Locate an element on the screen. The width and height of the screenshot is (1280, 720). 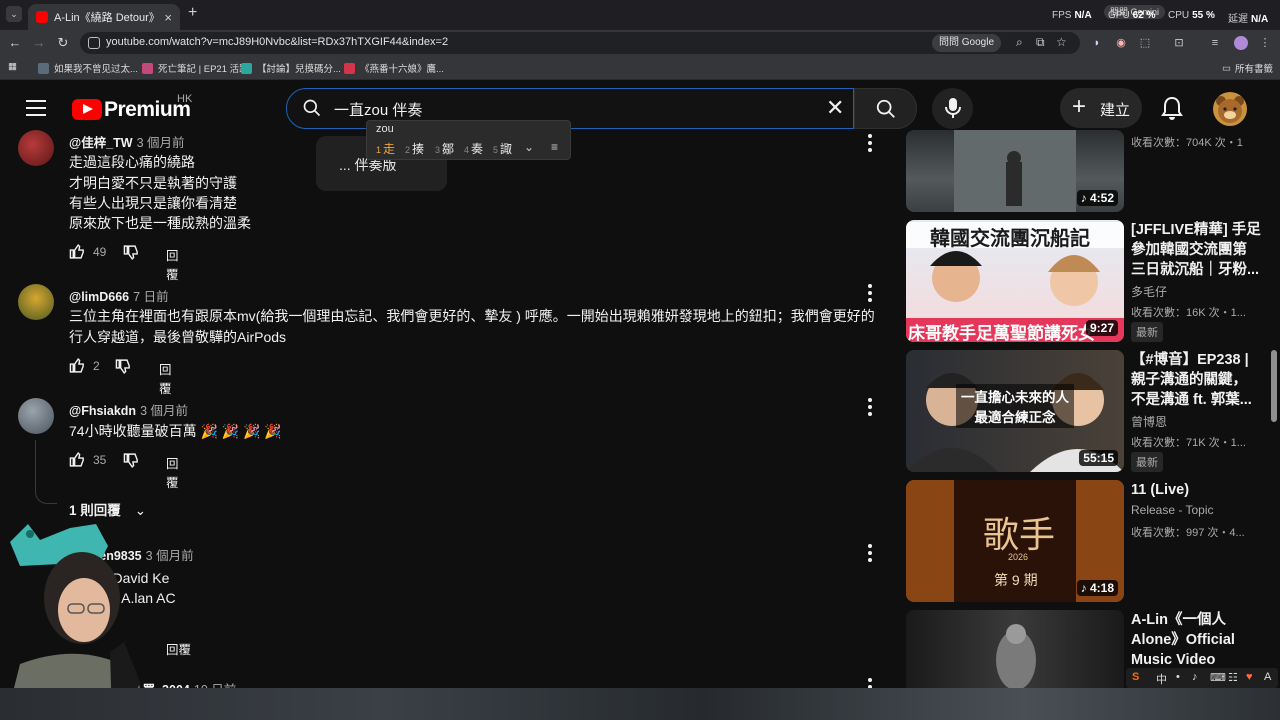
site-info-icon is located at coordinates (94, 43).